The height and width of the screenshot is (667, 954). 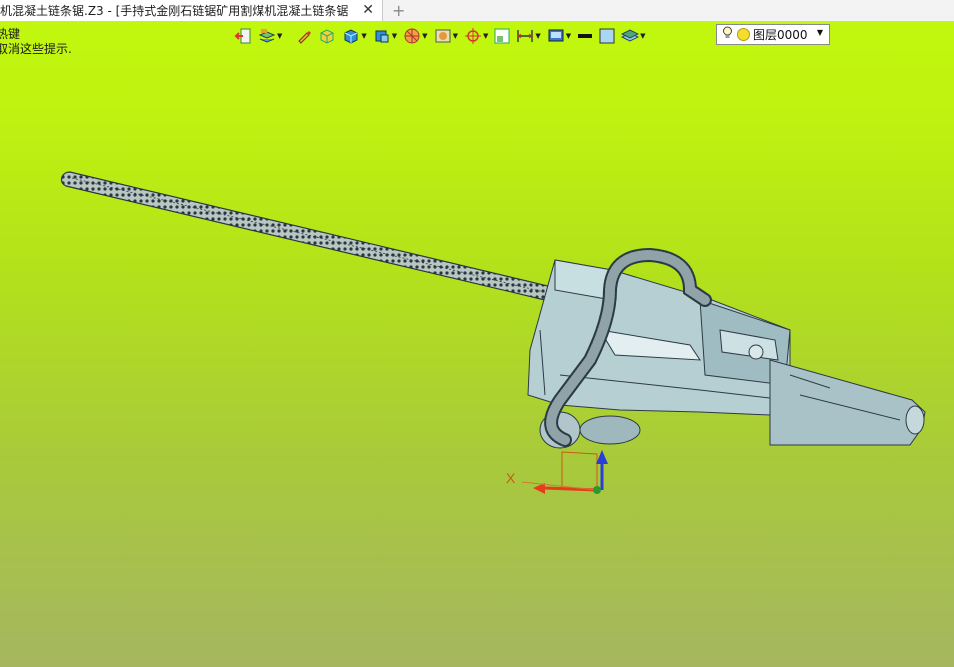 I want to click on guide-bar, so click(x=306, y=236).